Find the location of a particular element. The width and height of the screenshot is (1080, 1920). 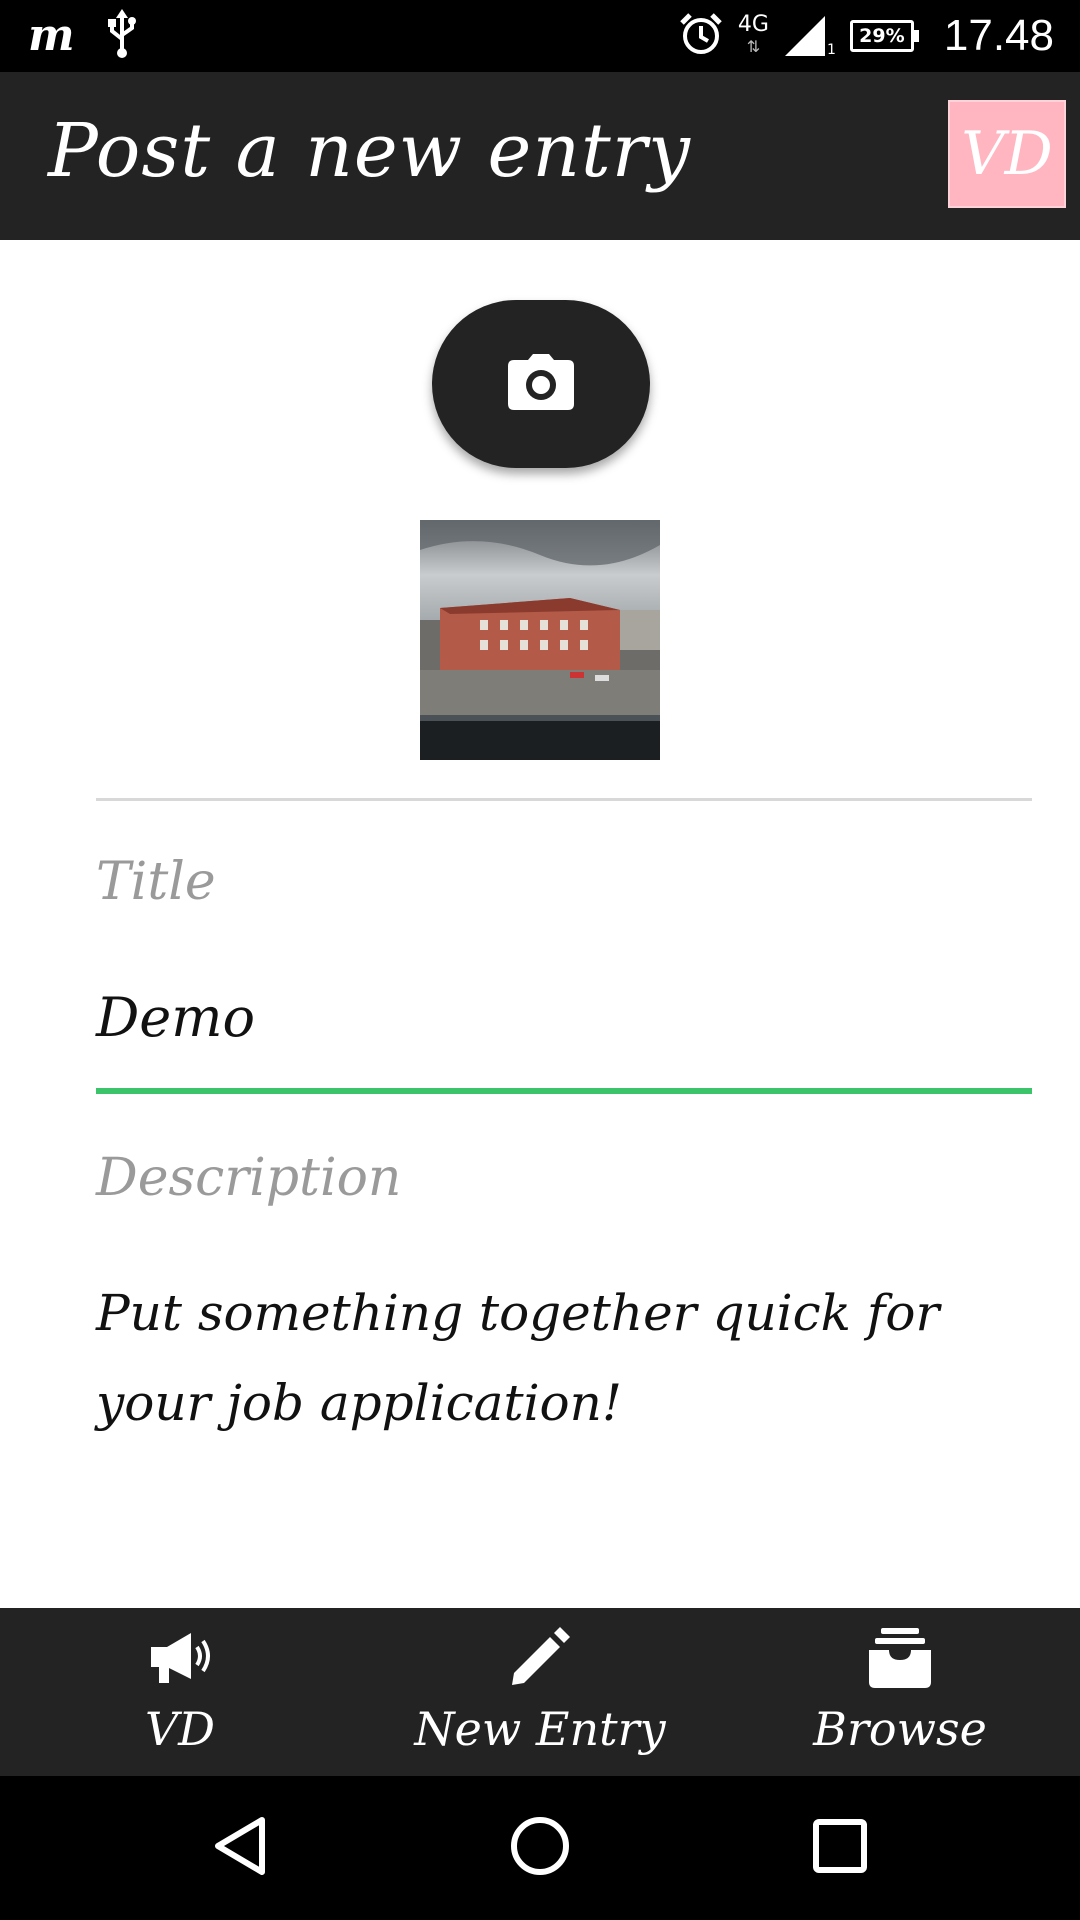

app-notification-icon: m is located at coordinates (51, 35).